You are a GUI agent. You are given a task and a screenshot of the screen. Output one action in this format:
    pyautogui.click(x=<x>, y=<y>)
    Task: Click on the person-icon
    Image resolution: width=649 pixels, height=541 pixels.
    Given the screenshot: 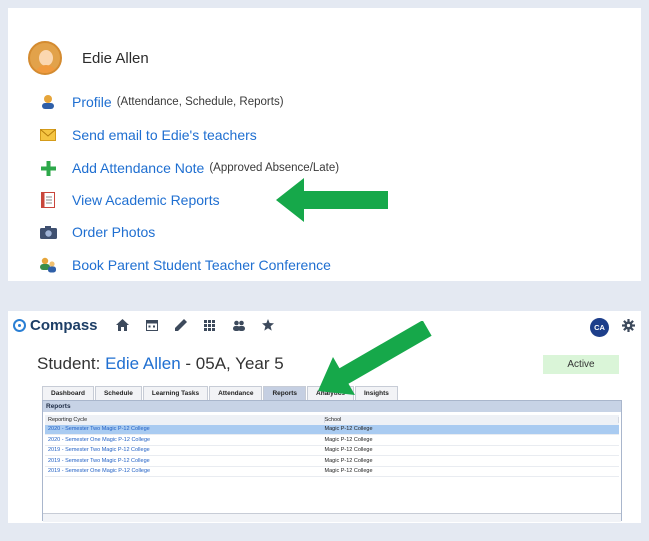 What is the action you would take?
    pyautogui.click(x=48, y=102)
    